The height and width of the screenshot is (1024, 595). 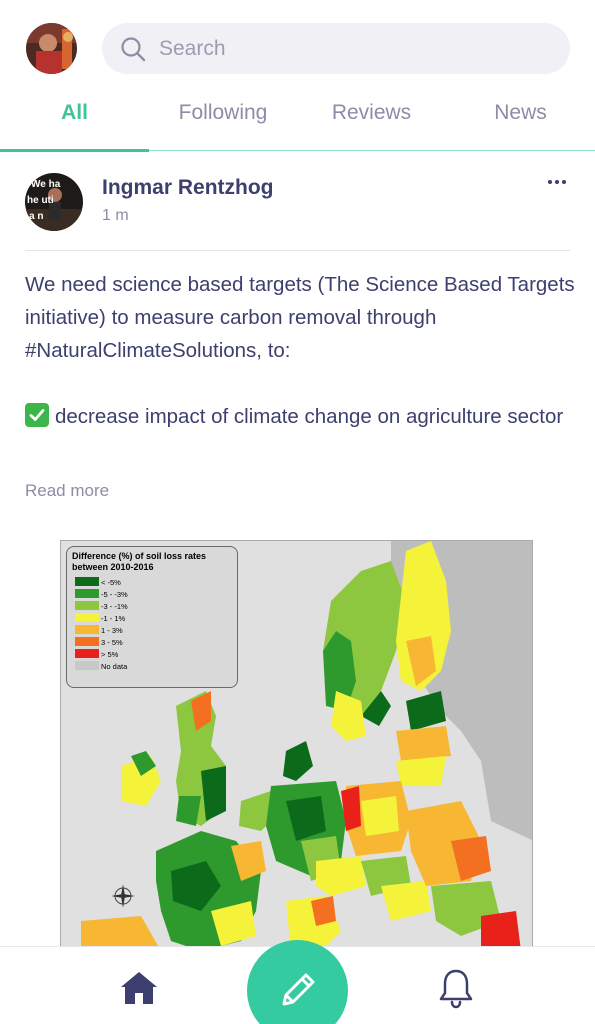 I want to click on legend-label: < -5%, so click(x=111, y=582).